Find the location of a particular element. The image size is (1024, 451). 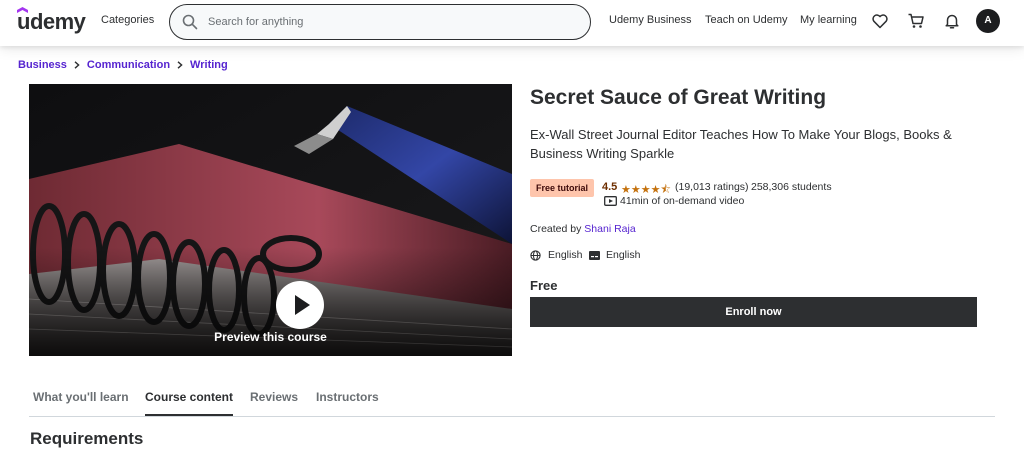

breadcrumb: Business Communication Writing is located at coordinates (123, 65).